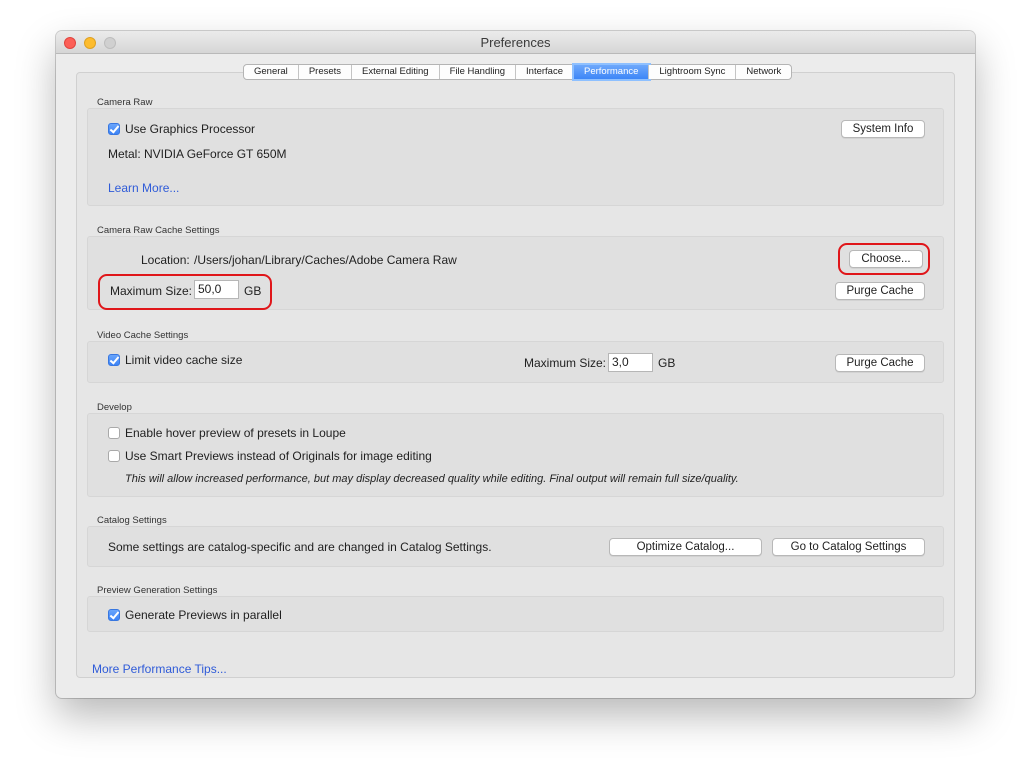 The width and height of the screenshot is (1031, 778). Describe the element at coordinates (197, 154) in the screenshot. I see `gpu-metal-text: Metal: NVIDIA GeForce GT 650M` at that location.